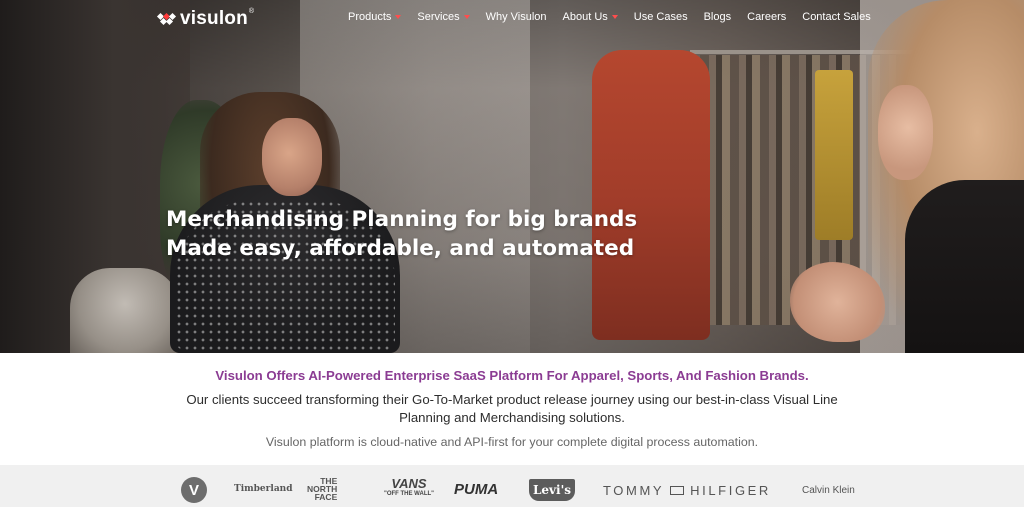 Image resolution: width=1024 pixels, height=507 pixels. I want to click on hero-red-coat, so click(651, 195).